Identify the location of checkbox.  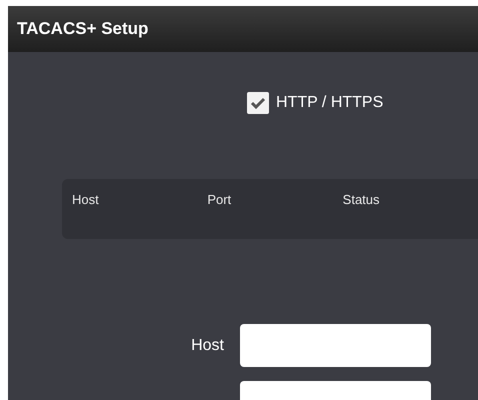
(258, 103).